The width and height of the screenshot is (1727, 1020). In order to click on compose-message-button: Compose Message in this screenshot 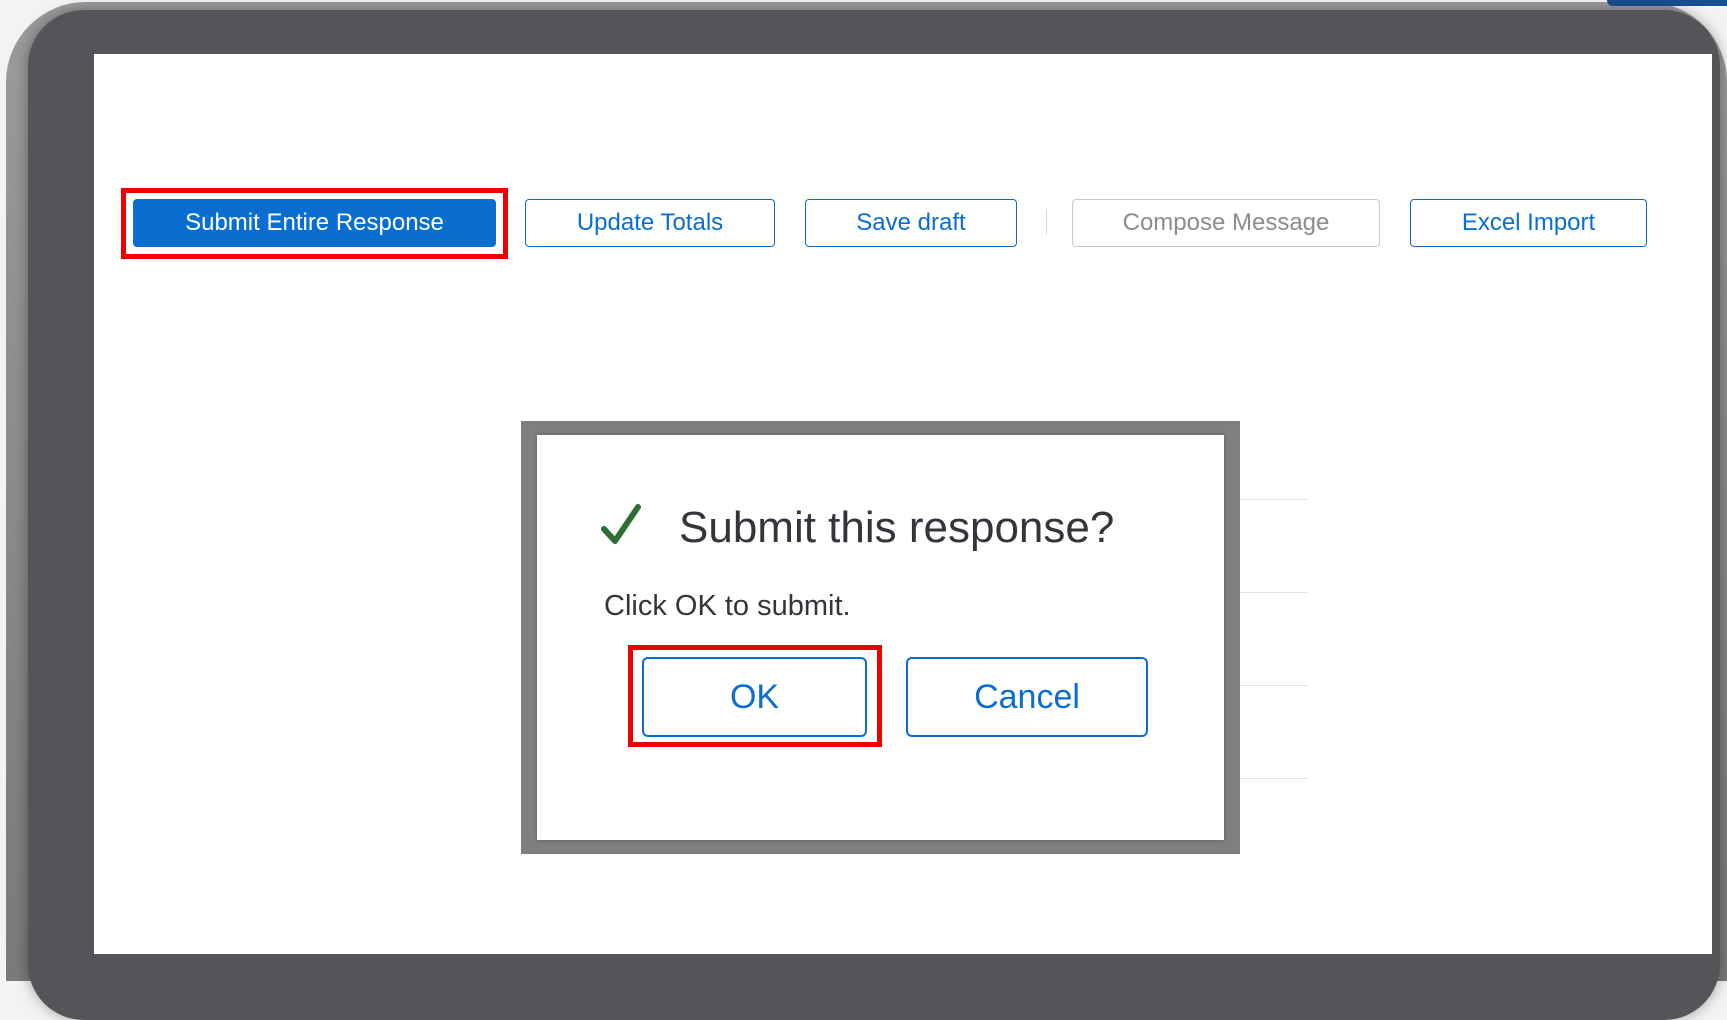, I will do `click(1226, 223)`.